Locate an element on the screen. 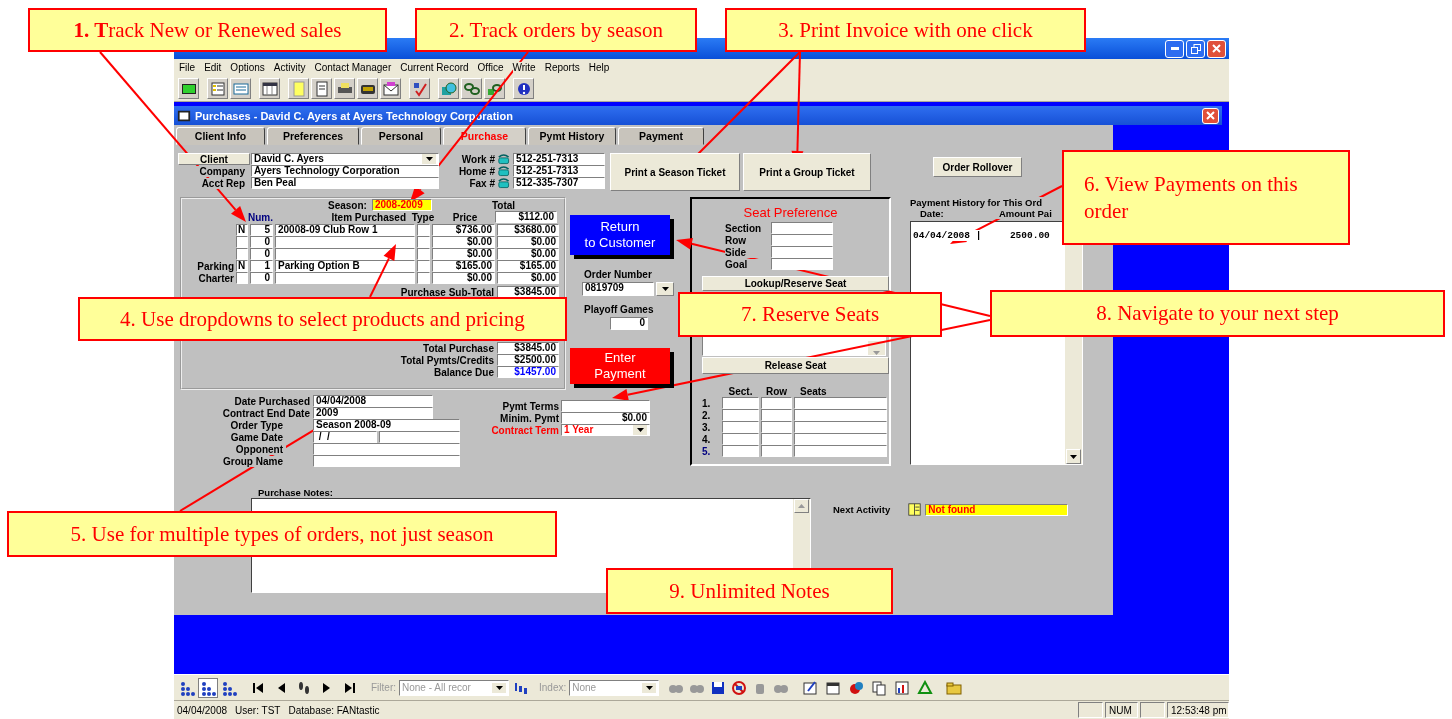  season-field: 2008-2009 is located at coordinates (401, 205).